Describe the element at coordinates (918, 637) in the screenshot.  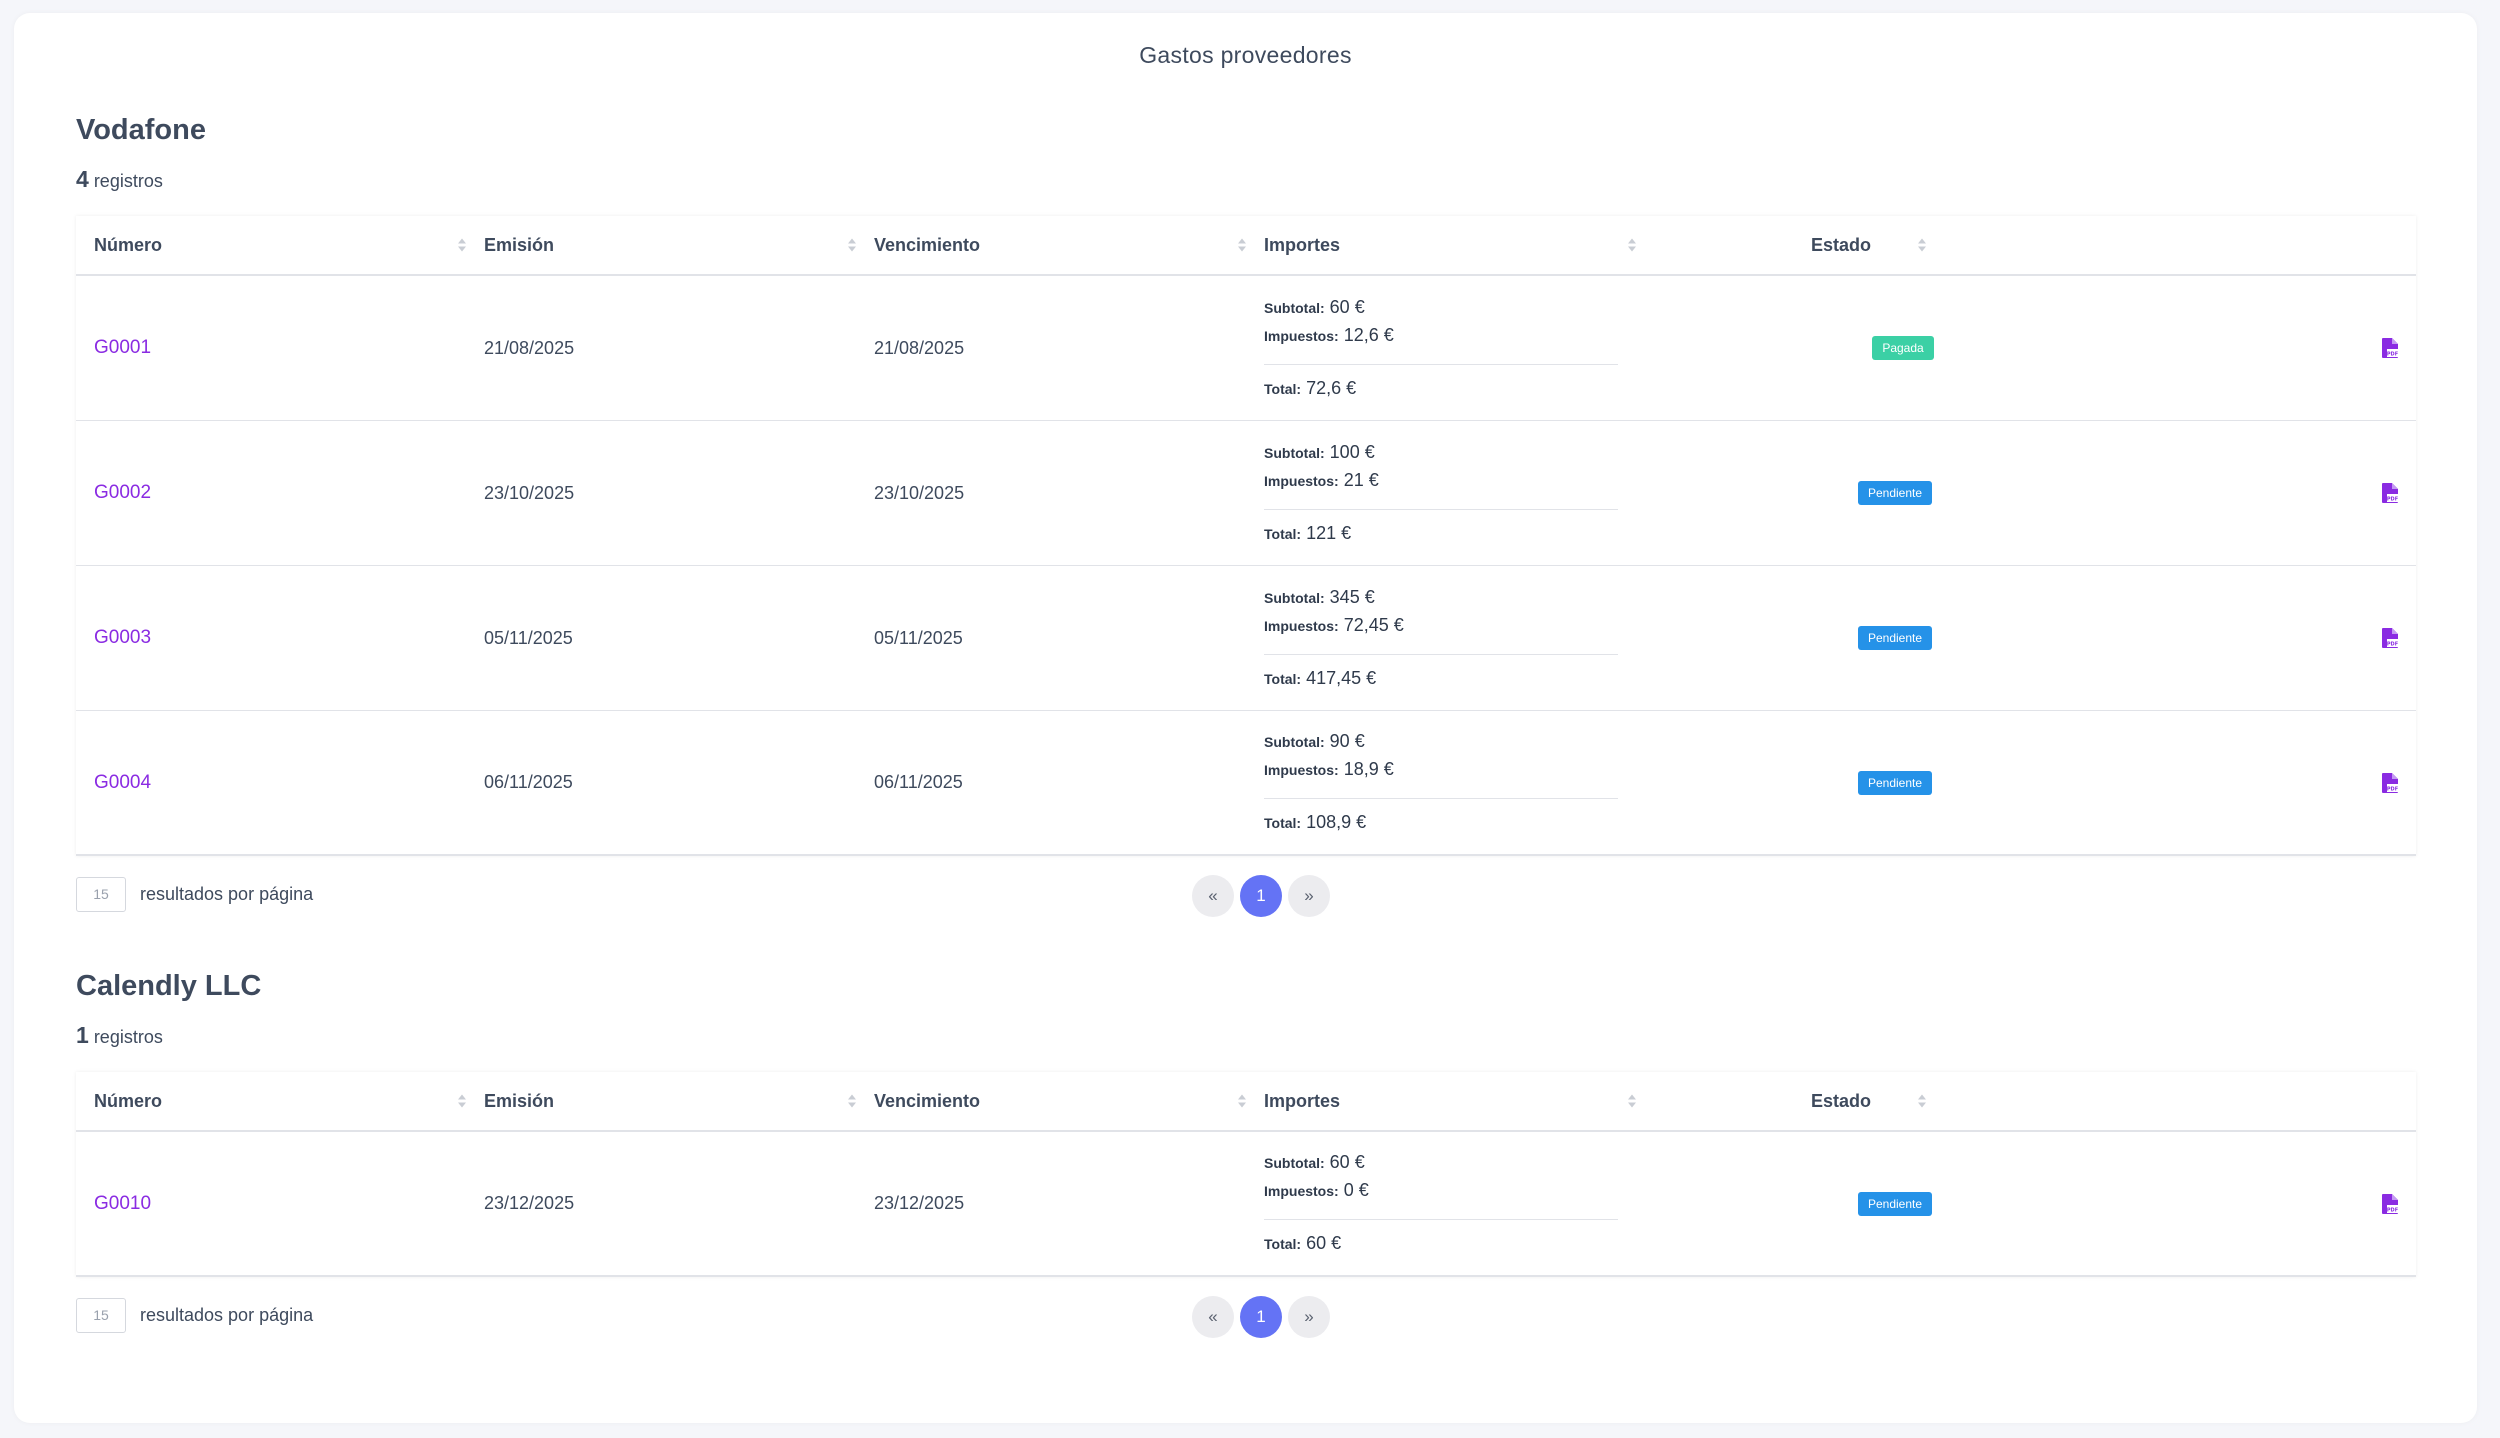
I see `cell-vencimiento: 05/11/2025` at that location.